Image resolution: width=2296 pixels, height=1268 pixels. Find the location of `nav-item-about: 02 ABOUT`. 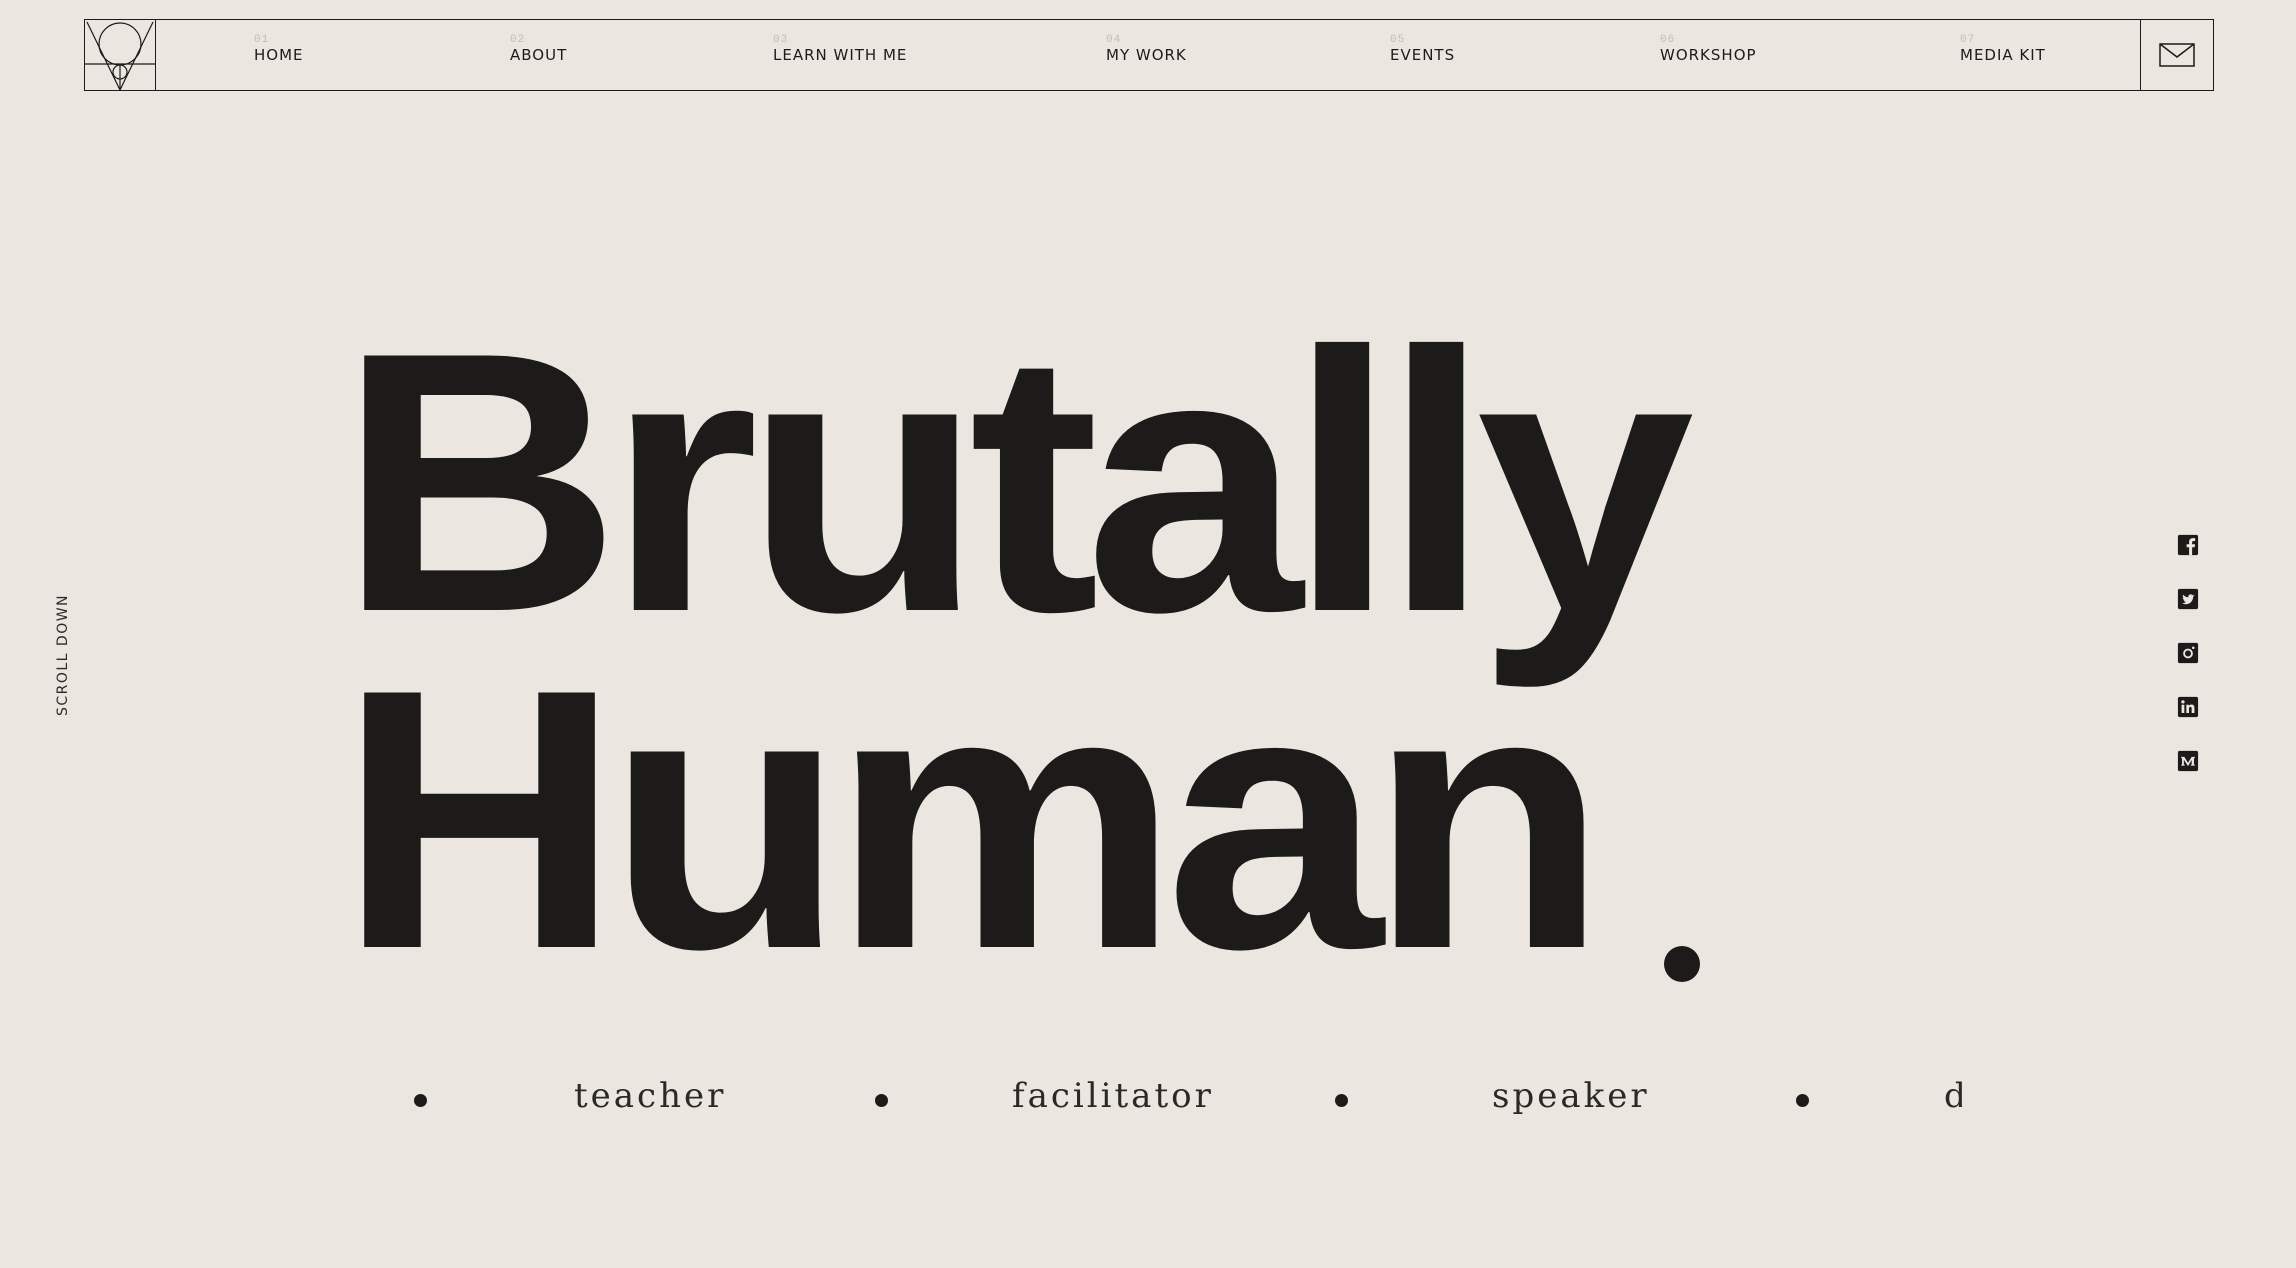

nav-item-about: 02 ABOUT is located at coordinates (538, 49).